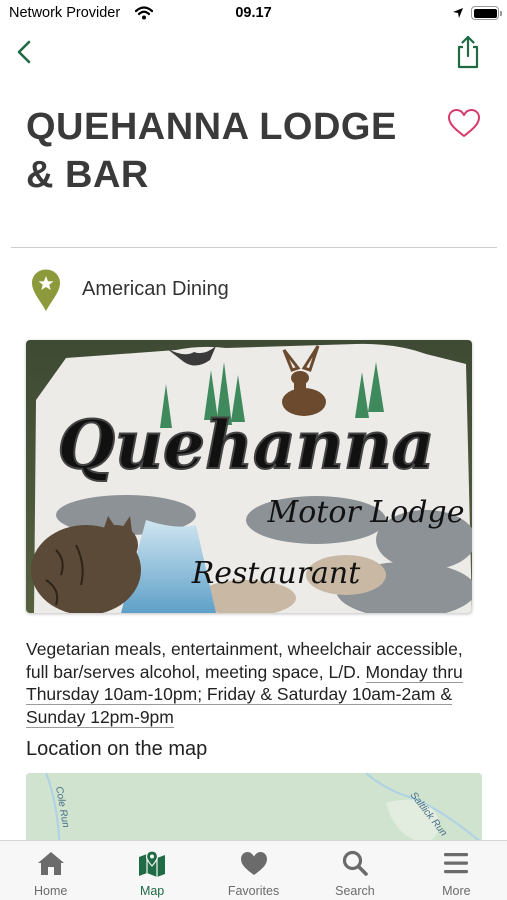 This screenshot has width=507, height=900. What do you see at coordinates (211, 127) in the screenshot?
I see `title-line-1: QUEHANNA LODGE` at bounding box center [211, 127].